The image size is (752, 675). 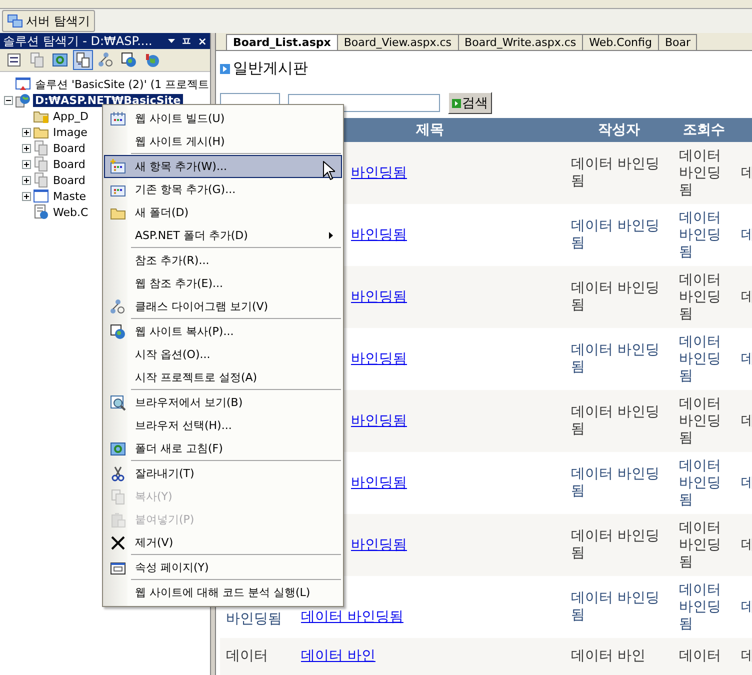 I want to click on menu-item: 클래스 다이어그램 보기(V), so click(x=223, y=306).